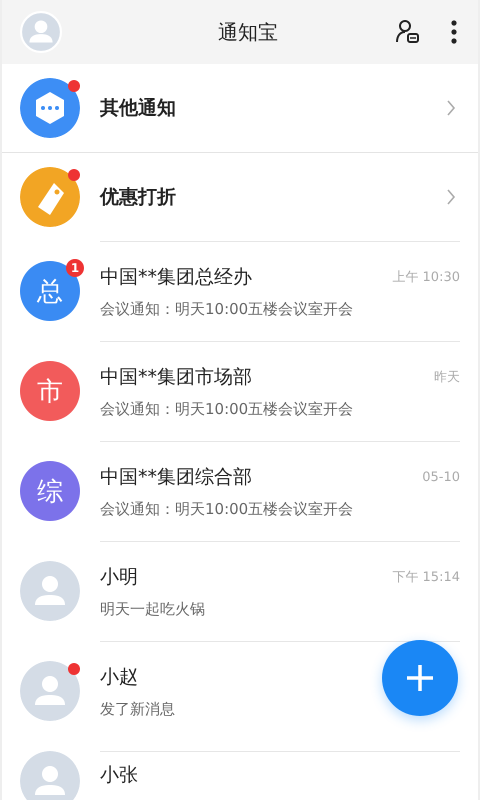 The height and width of the screenshot is (800, 480). Describe the element at coordinates (408, 32) in the screenshot. I see `contact-card-icon` at that location.